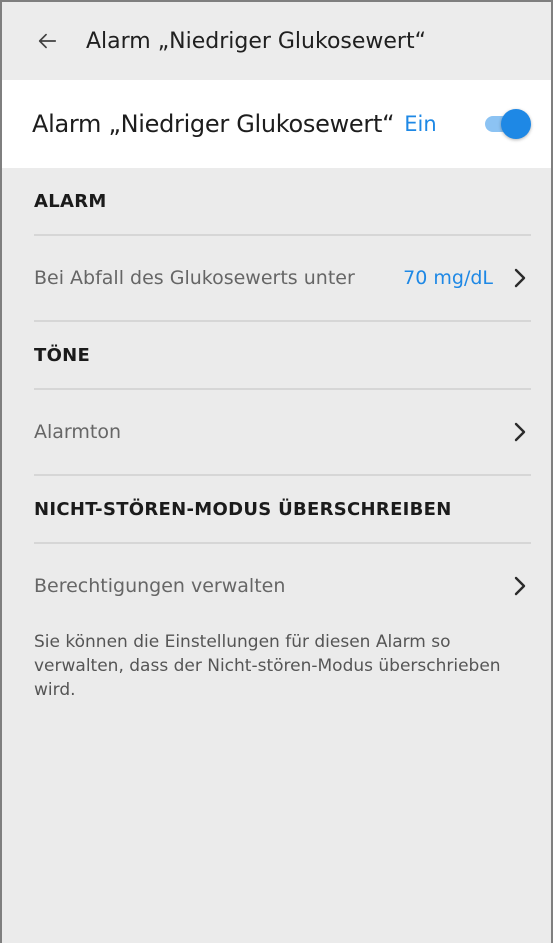 This screenshot has height=943, width=553. What do you see at coordinates (243, 509) in the screenshot?
I see `section-heading-dnd: NICHT-STÖREN-MODUS ÜBERSCHREIBEN` at bounding box center [243, 509].